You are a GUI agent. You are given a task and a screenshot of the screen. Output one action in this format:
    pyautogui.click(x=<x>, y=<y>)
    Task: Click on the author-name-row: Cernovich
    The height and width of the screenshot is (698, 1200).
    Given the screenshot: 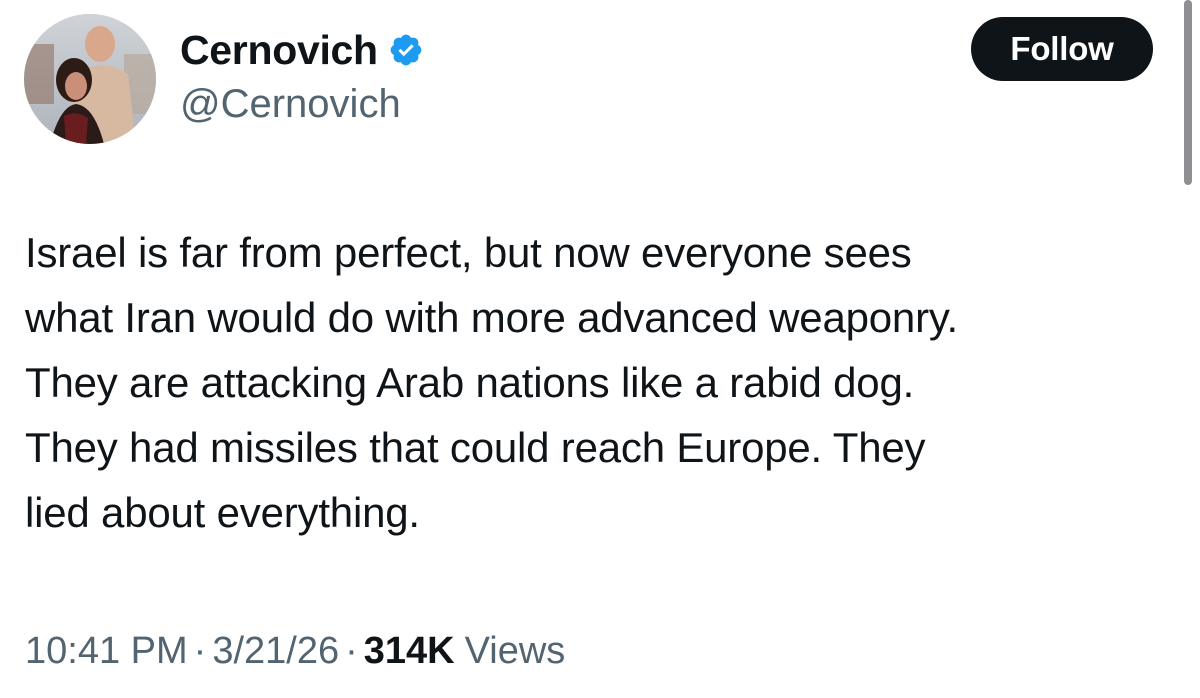 What is the action you would take?
    pyautogui.click(x=302, y=50)
    